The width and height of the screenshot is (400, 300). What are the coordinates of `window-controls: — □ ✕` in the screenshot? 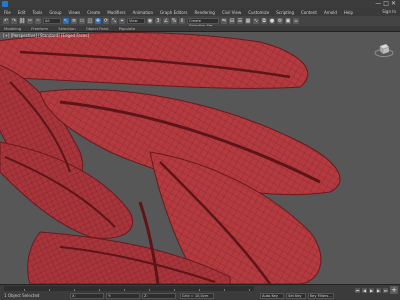 It's located at (385, 4).